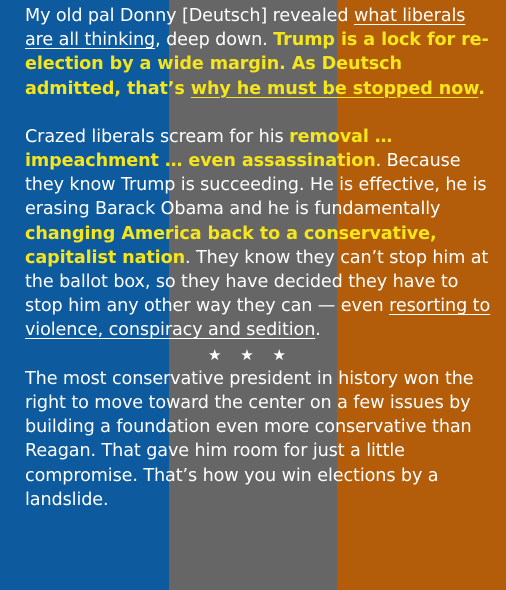 The height and width of the screenshot is (590, 506). What do you see at coordinates (335, 89) in the screenshot?
I see `why-must-be-stopped-link: why he must be stopped now` at bounding box center [335, 89].